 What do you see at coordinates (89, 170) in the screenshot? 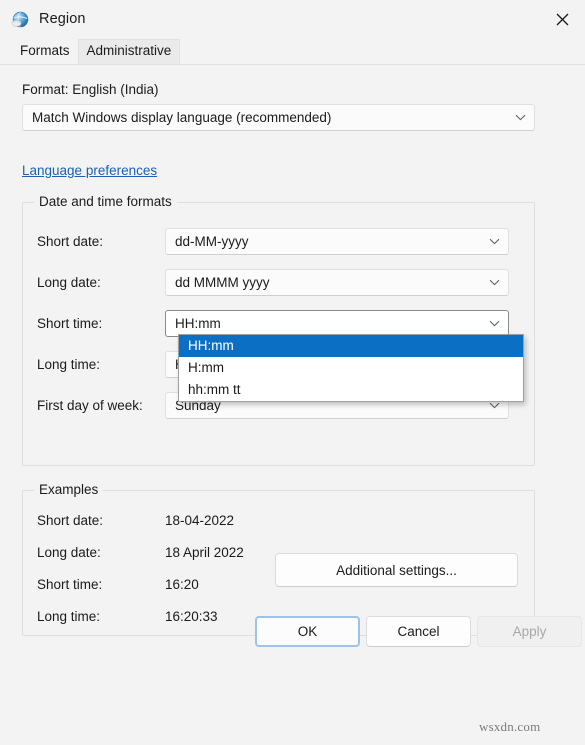
I see `language-preferences-link: Language preferences` at bounding box center [89, 170].